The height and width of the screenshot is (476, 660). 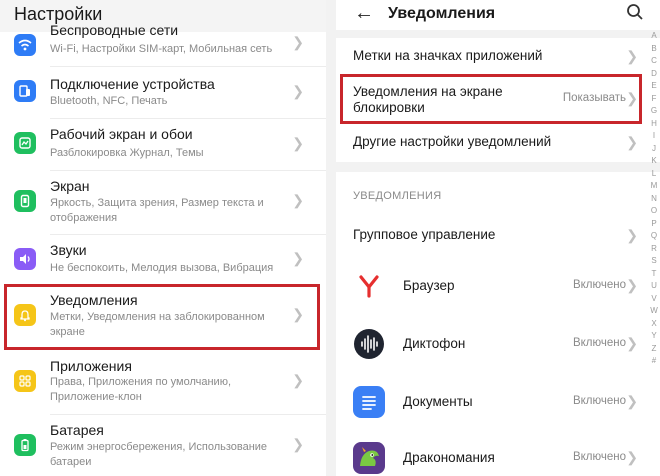 I want to click on alphabet-index-letter: C, so click(x=654, y=61).